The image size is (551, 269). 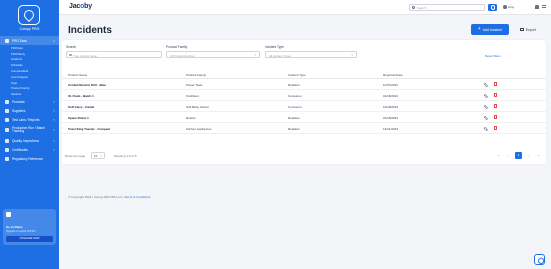 I want to click on cell-product-name: Space Robot 1, so click(x=78, y=118).